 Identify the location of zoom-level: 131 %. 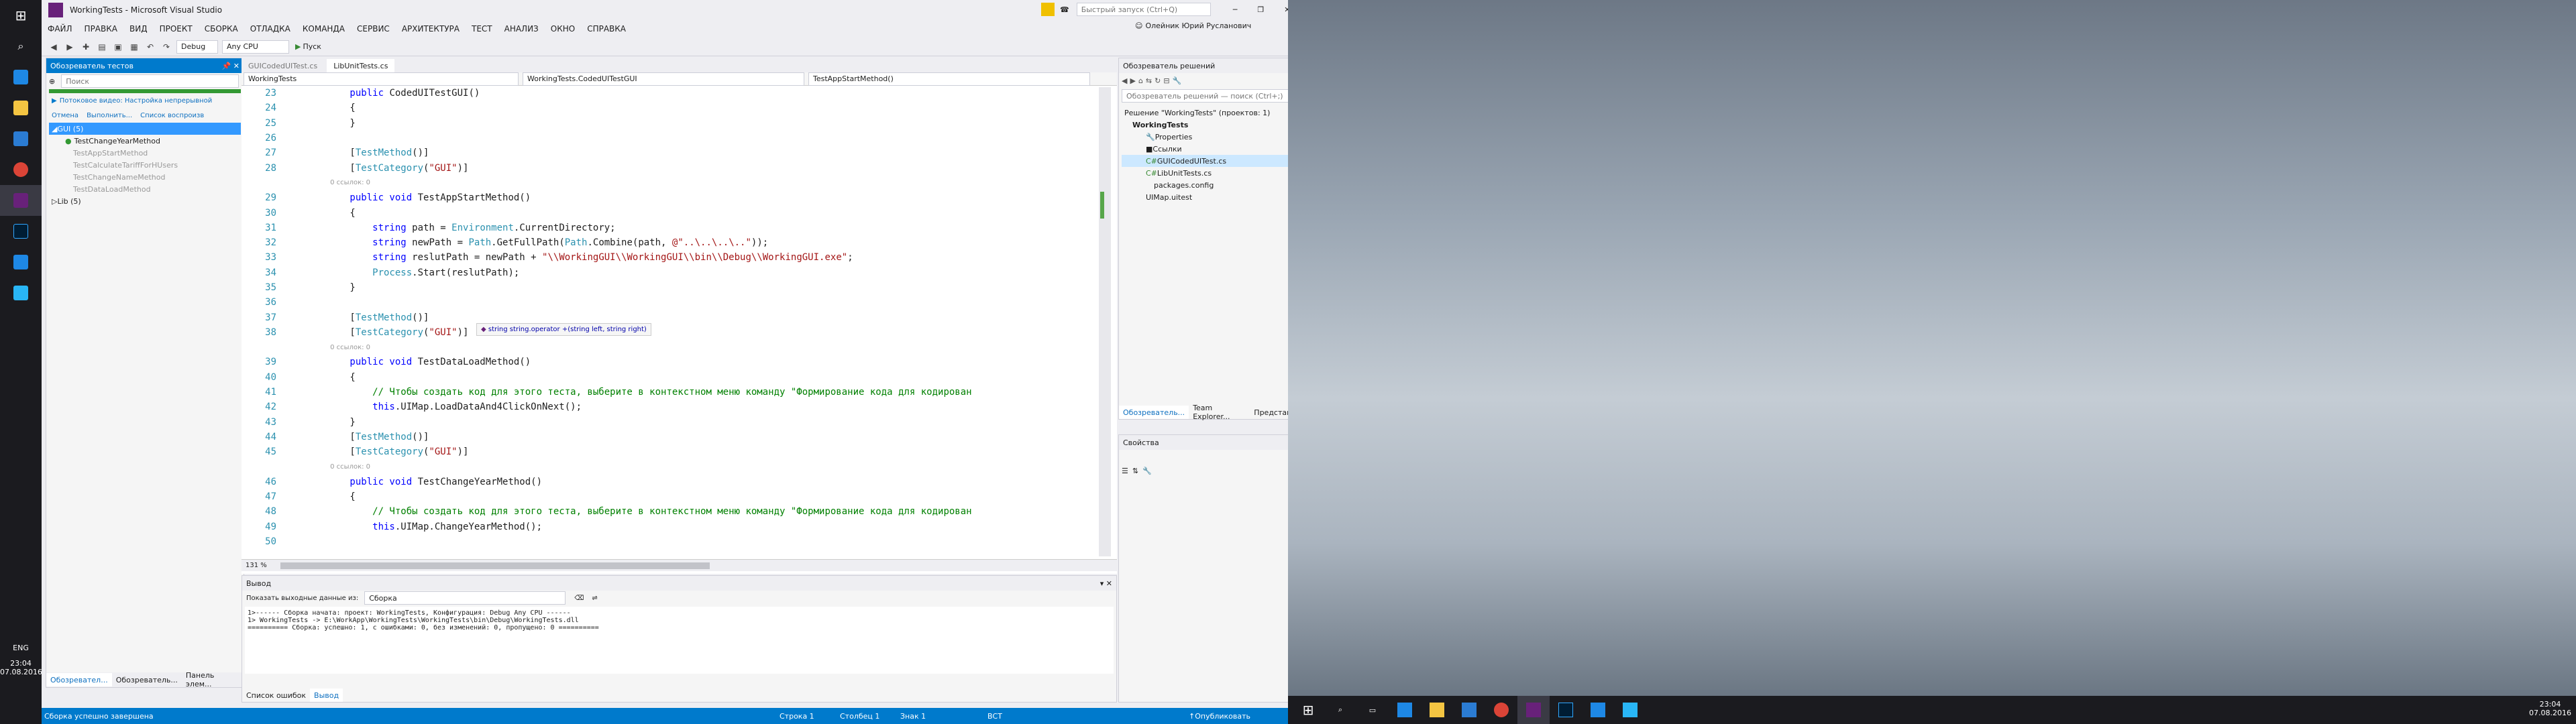
(256, 565).